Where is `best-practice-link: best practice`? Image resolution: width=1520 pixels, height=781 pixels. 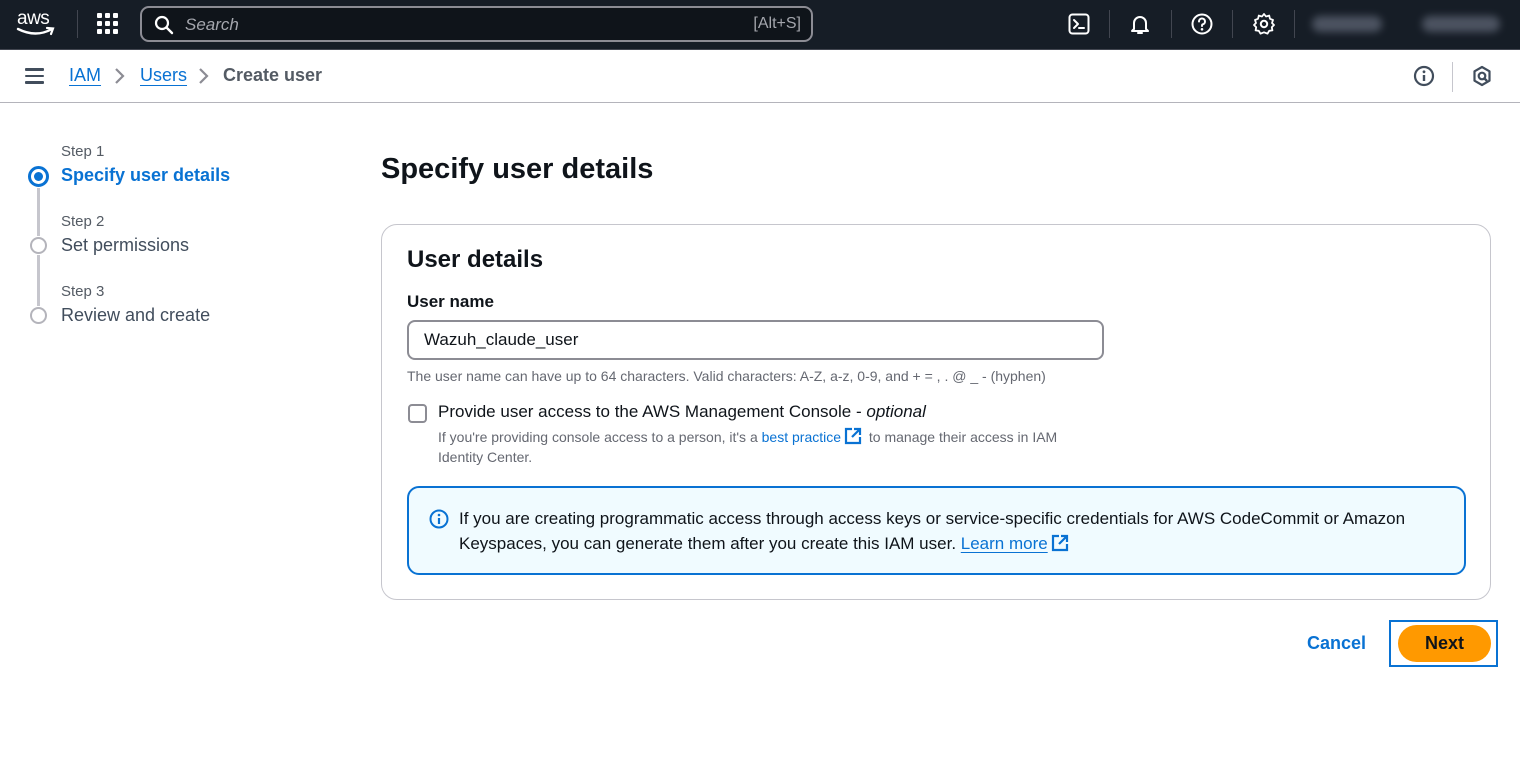
best-practice-link: best practice is located at coordinates (801, 437).